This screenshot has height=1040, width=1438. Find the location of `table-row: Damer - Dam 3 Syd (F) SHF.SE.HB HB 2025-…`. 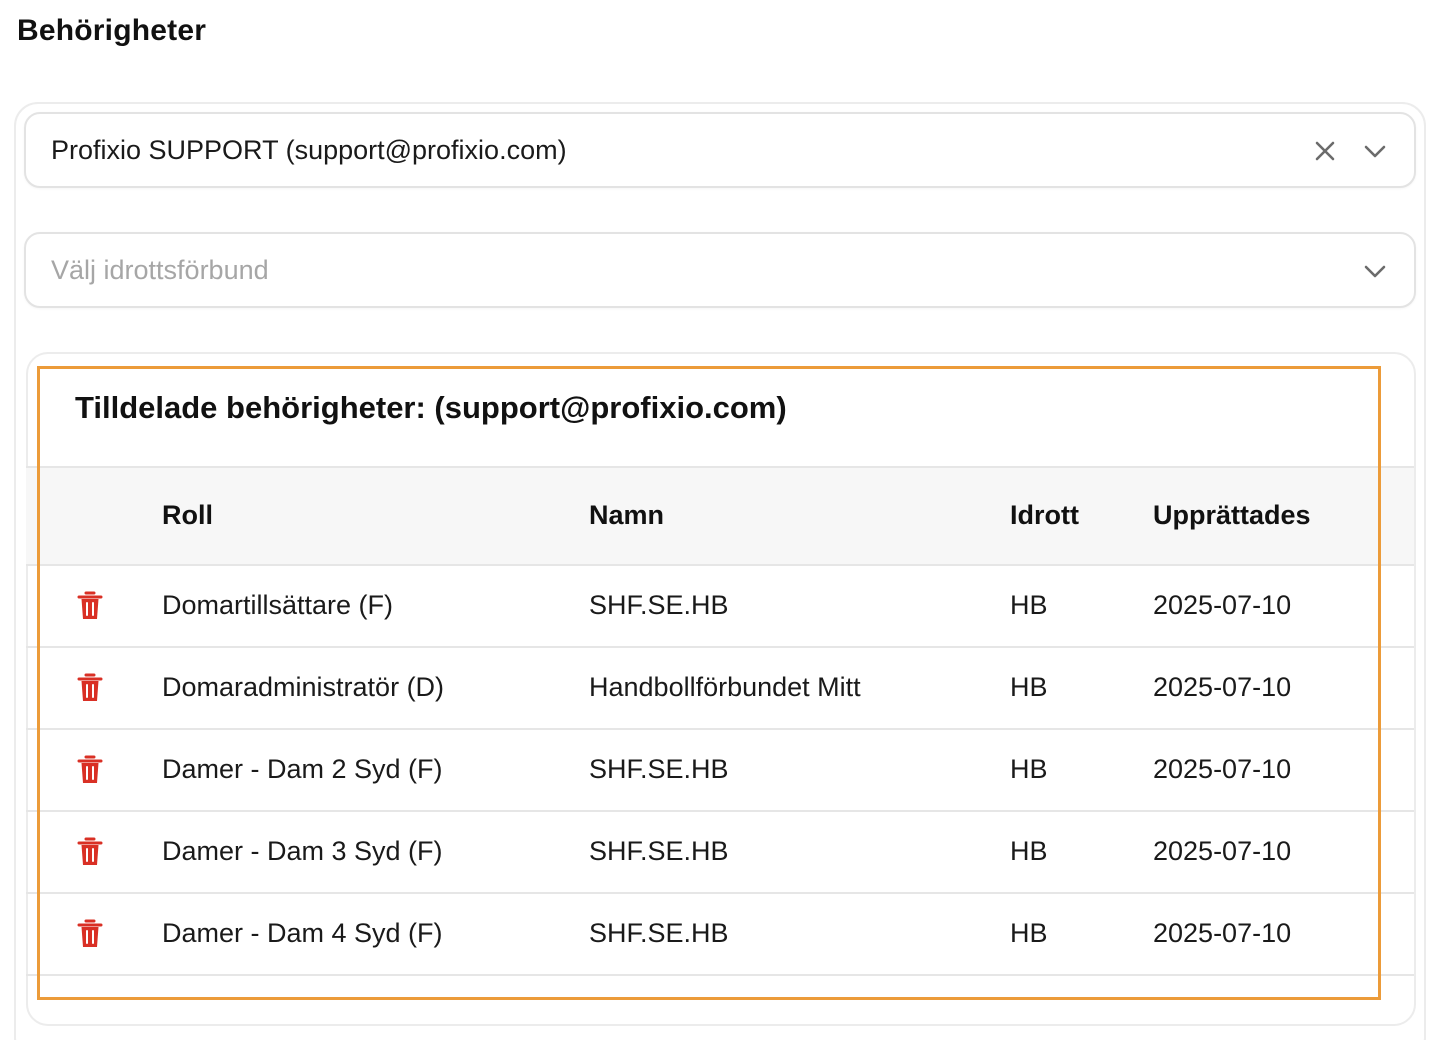

table-row: Damer - Dam 3 Syd (F) SHF.SE.HB HB 2025-… is located at coordinates (720, 853).